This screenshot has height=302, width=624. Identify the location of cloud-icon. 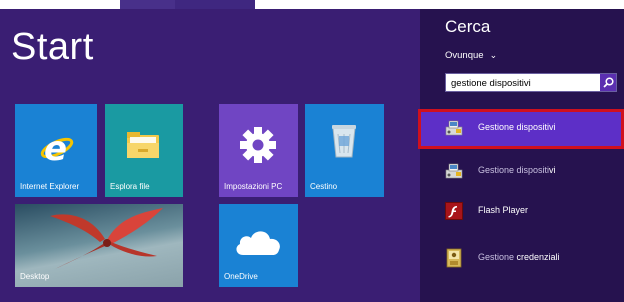
(258, 243).